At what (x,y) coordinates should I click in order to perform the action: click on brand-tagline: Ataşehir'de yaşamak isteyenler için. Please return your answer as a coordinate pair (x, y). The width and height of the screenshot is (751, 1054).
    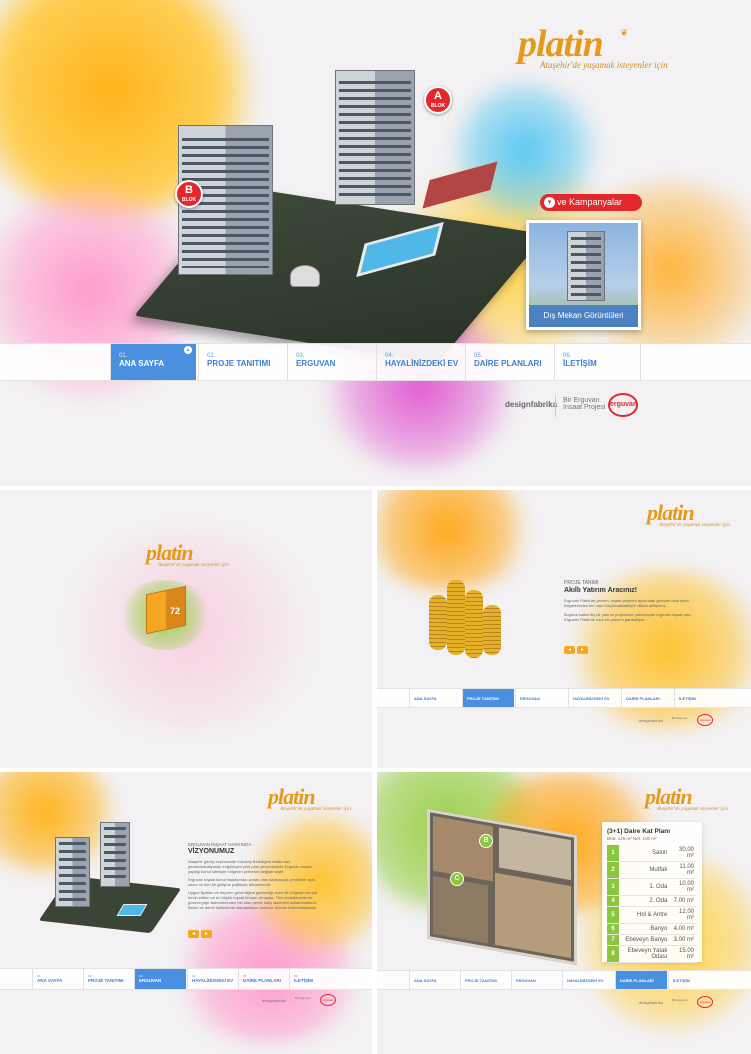
    Looking at the image, I should click on (604, 65).